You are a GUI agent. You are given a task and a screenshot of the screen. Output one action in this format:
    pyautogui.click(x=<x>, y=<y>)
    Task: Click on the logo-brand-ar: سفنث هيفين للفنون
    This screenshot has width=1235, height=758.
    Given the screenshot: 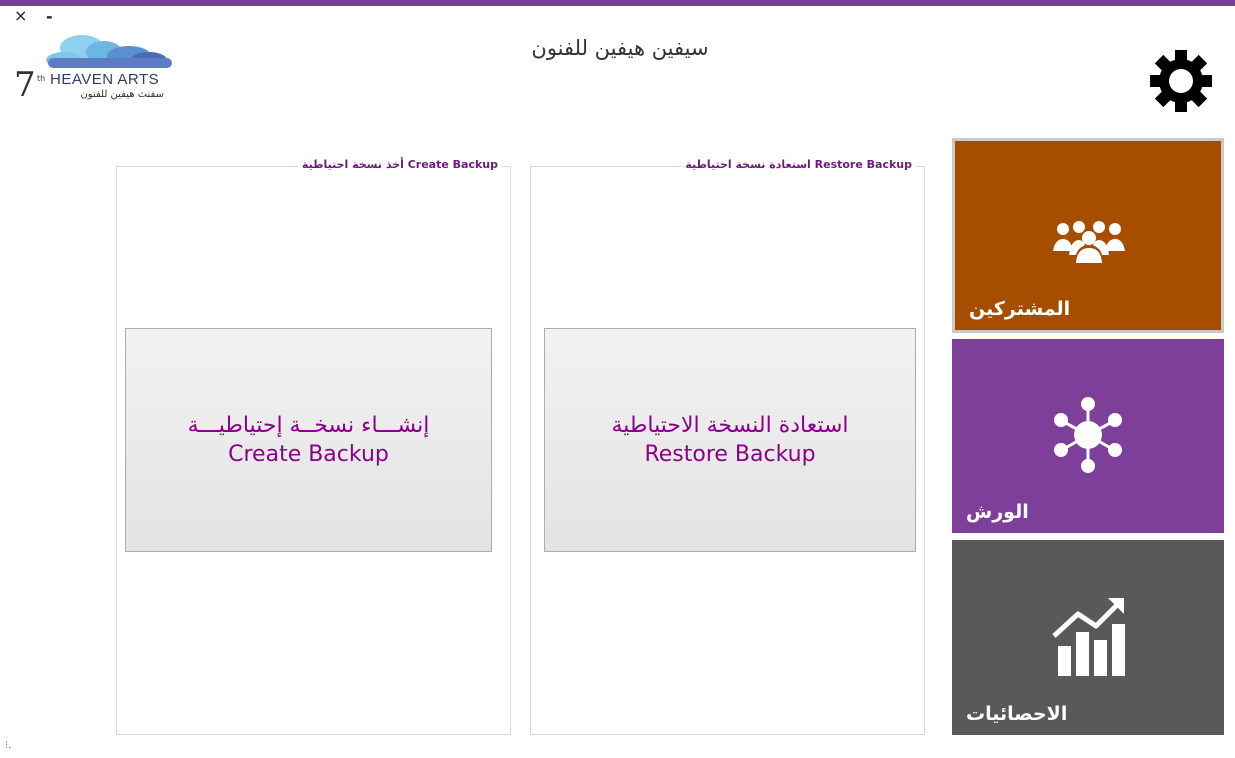 What is the action you would take?
    pyautogui.click(x=122, y=94)
    